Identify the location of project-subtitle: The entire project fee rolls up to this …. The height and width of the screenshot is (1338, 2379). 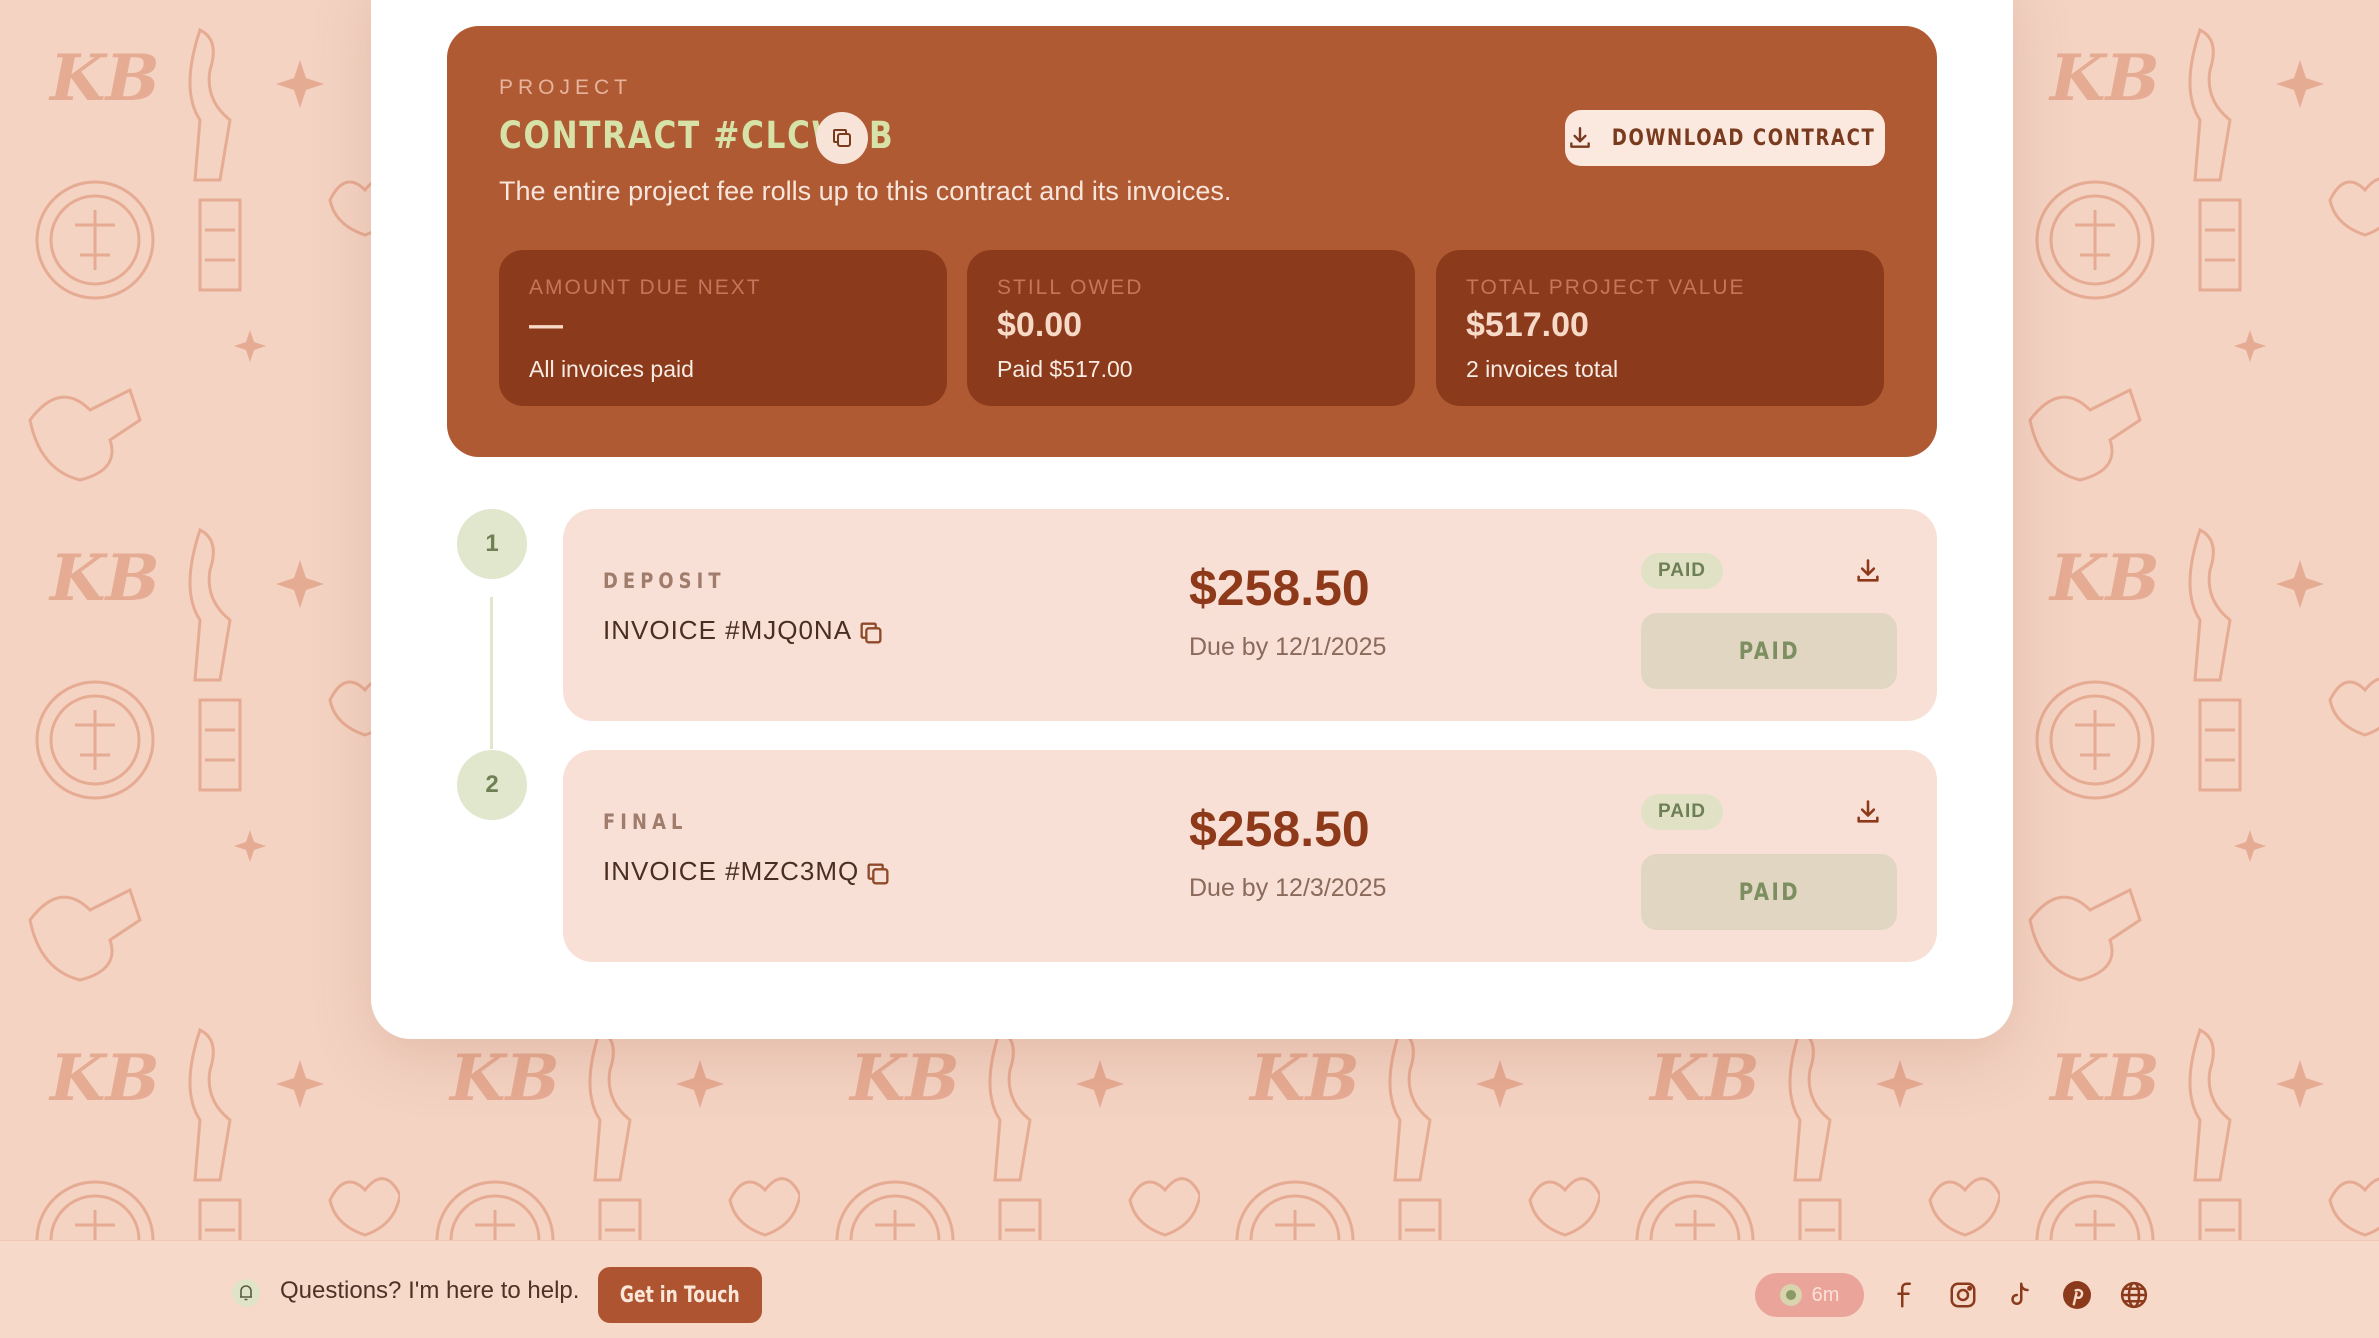
(865, 191).